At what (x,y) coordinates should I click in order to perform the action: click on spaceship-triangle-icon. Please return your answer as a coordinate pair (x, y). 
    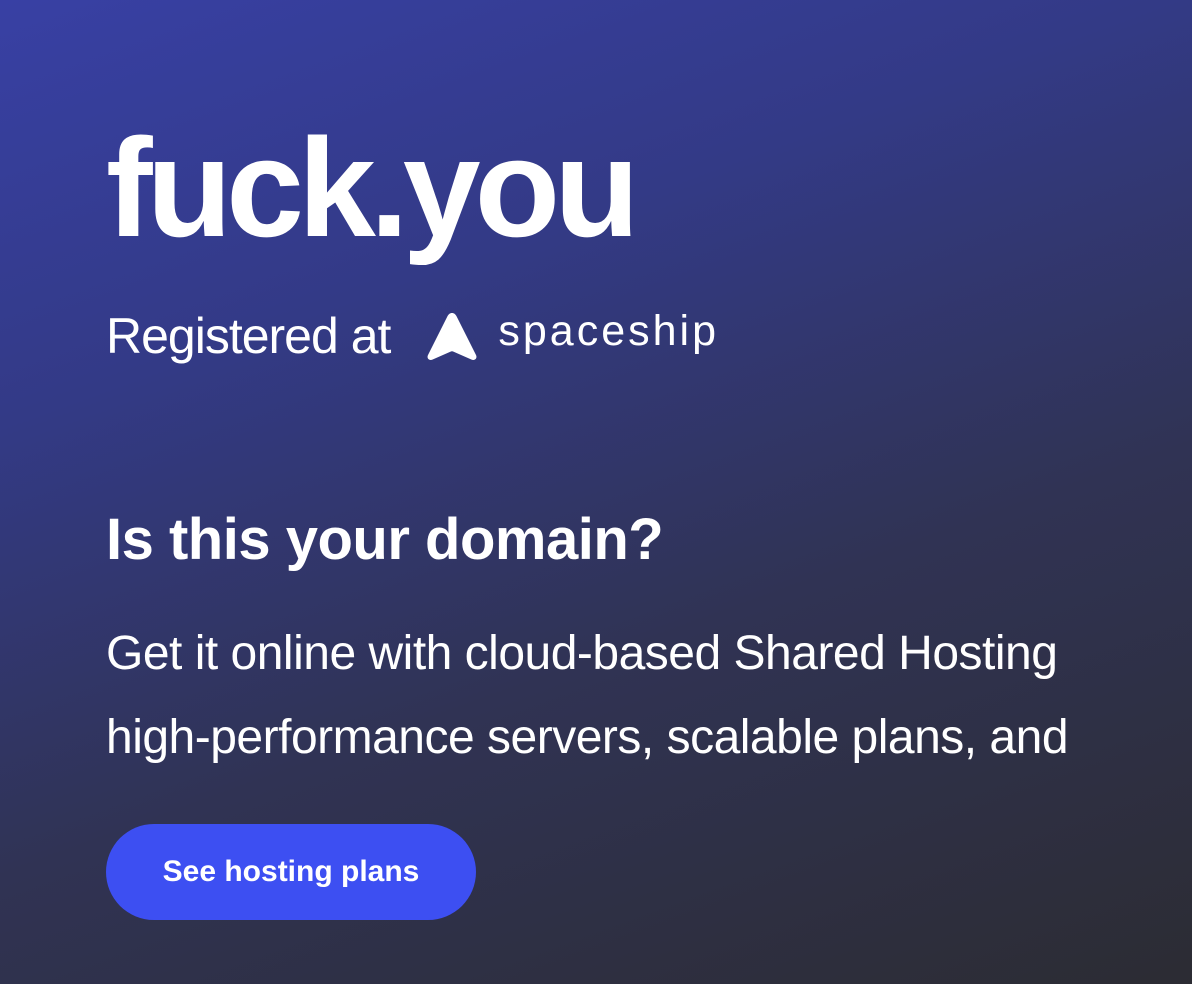
    Looking at the image, I should click on (452, 336).